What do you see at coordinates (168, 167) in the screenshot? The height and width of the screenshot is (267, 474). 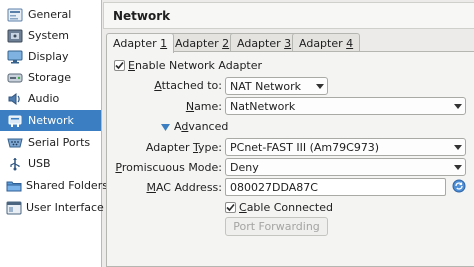 I see `promiscuous-mode-label: Promiscuous Mode:` at bounding box center [168, 167].